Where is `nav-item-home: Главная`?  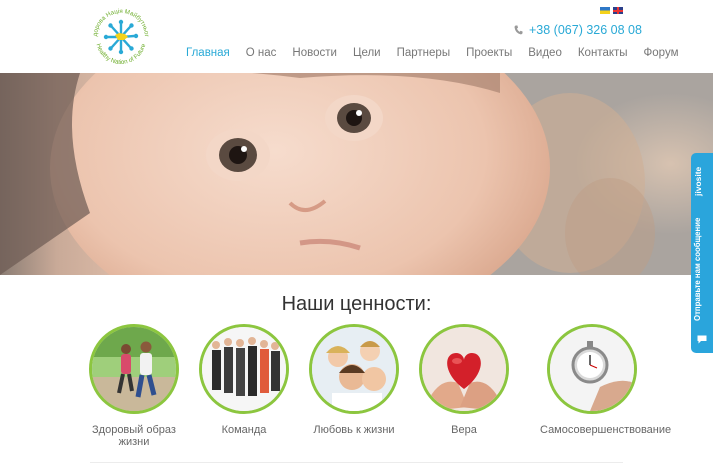 nav-item-home: Главная is located at coordinates (208, 53).